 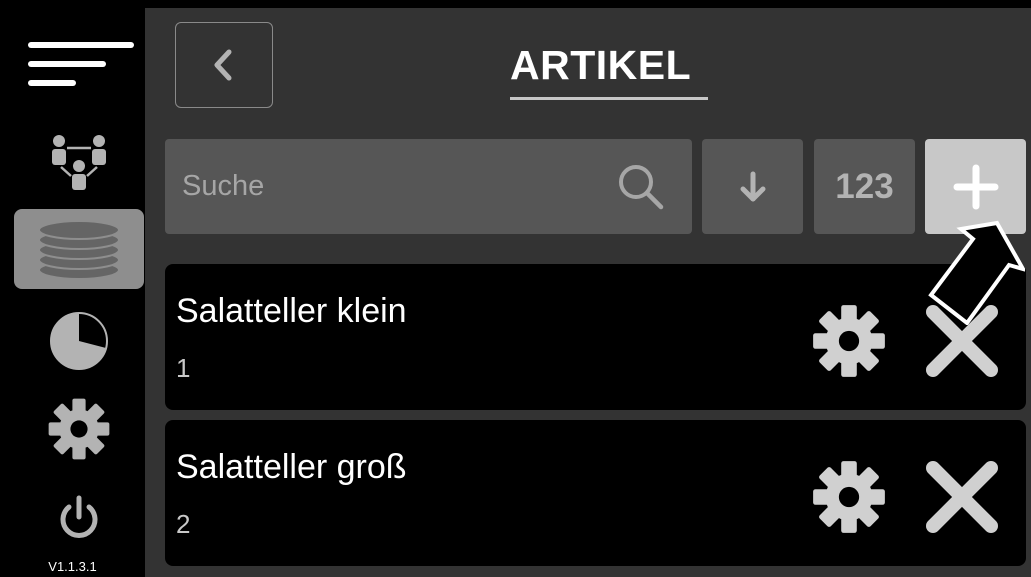 I want to click on hamburger-menu-icon, so click(x=82, y=64).